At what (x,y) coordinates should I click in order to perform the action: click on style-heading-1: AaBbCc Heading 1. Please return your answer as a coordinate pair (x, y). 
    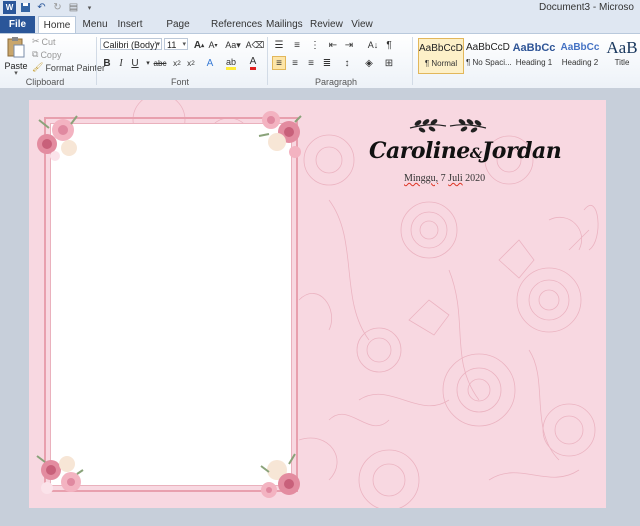
    Looking at the image, I should click on (534, 55).